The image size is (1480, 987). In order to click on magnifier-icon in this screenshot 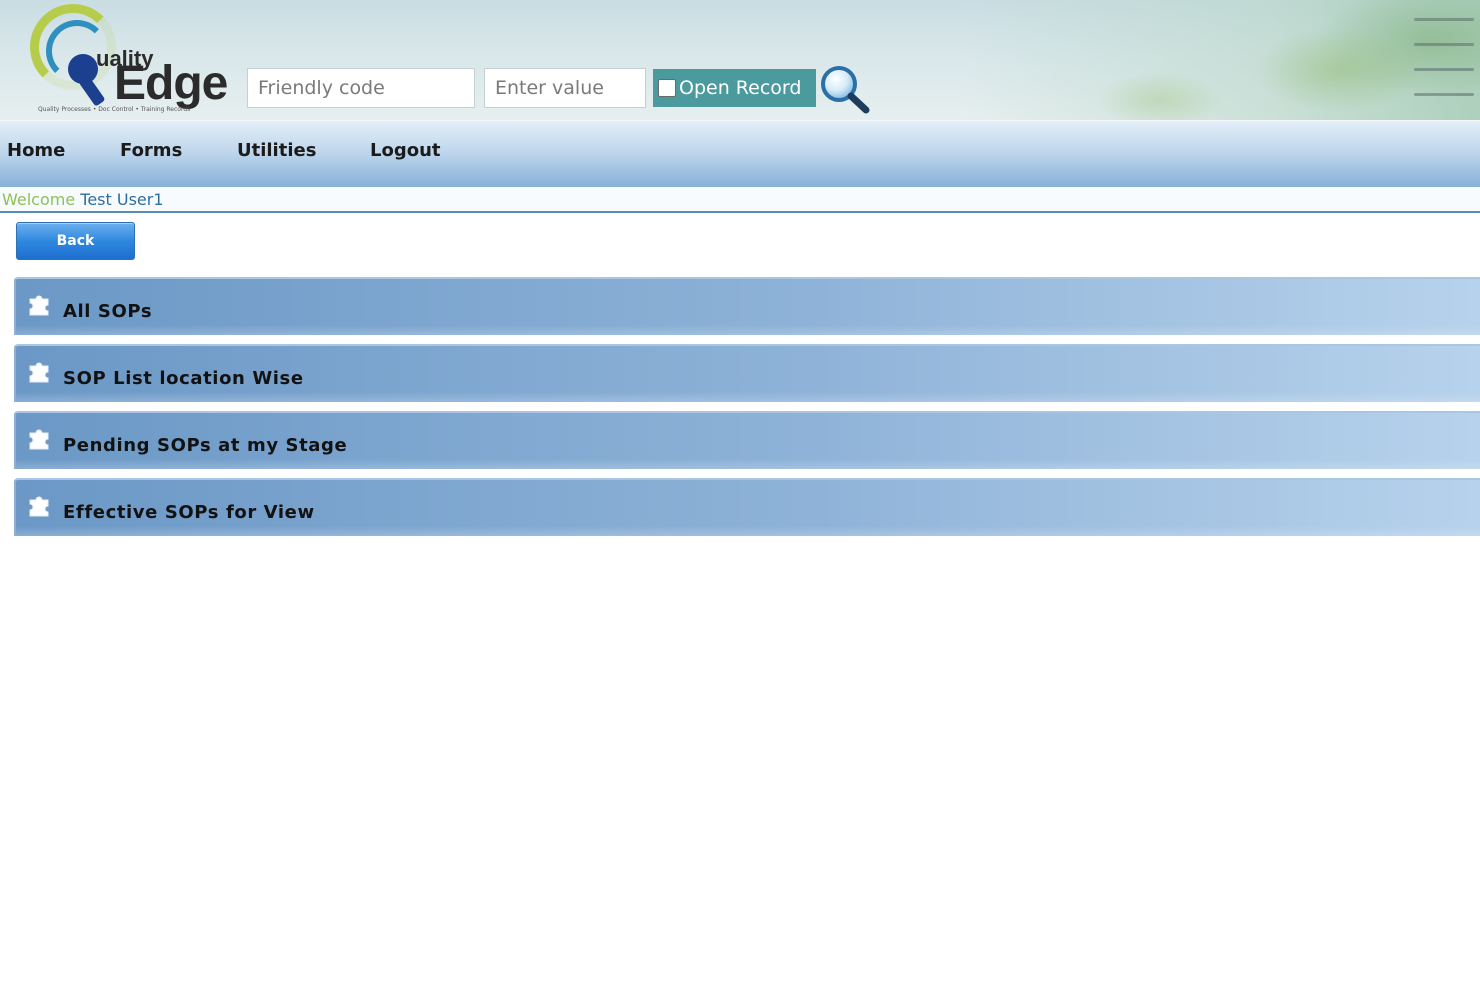, I will do `click(845, 90)`.